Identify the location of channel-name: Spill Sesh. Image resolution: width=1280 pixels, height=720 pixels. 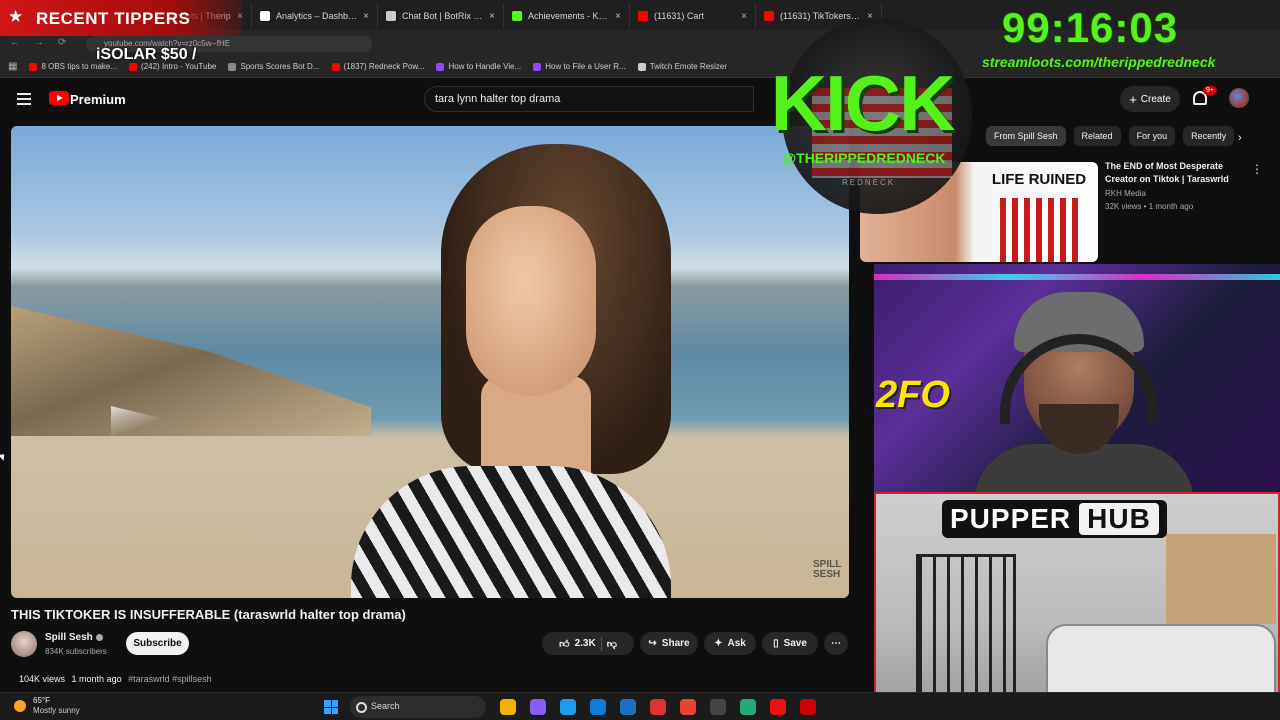
(74, 637).